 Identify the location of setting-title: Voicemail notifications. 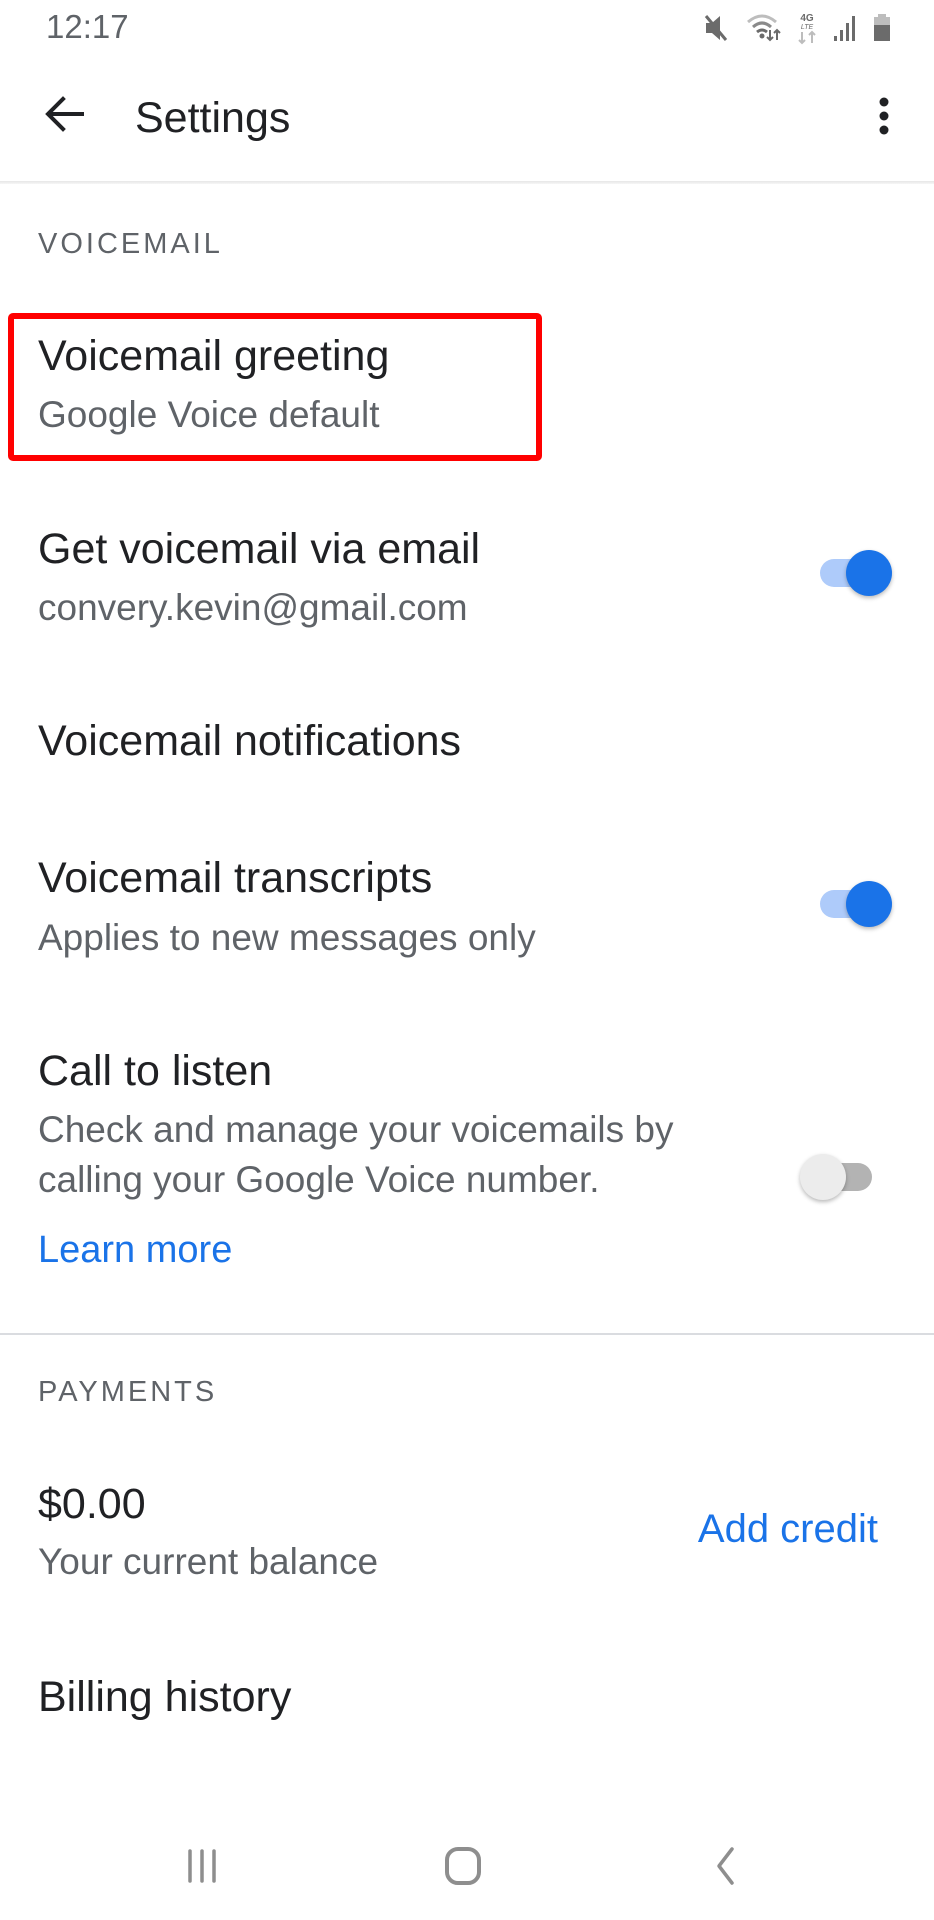
(250, 741).